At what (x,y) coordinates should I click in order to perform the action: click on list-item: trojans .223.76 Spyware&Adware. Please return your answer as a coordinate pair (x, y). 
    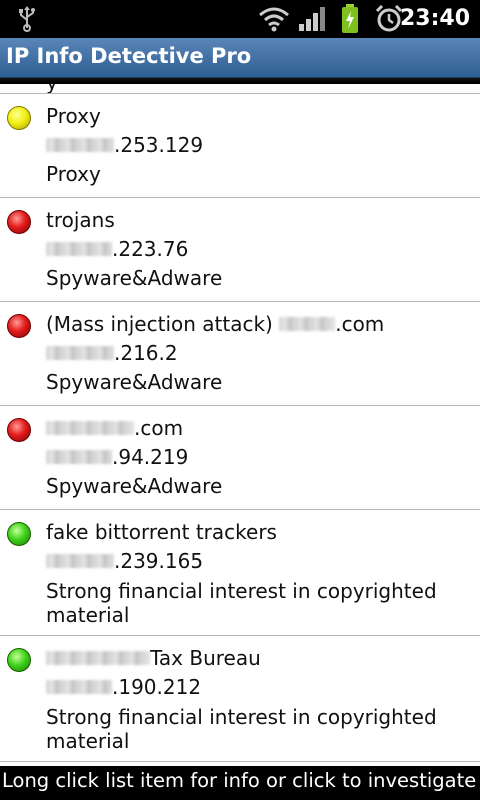
    Looking at the image, I should click on (240, 250).